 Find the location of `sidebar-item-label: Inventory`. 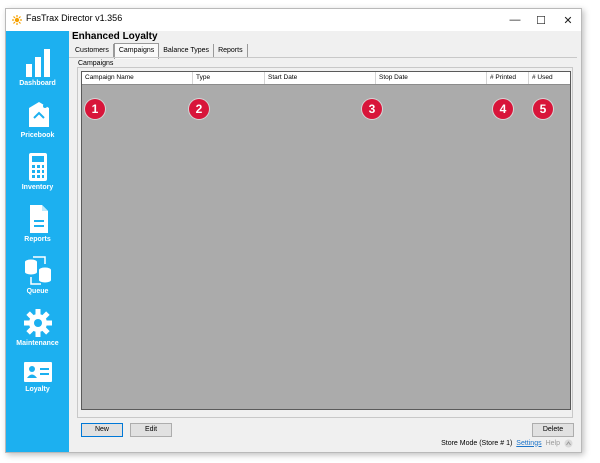

sidebar-item-label: Inventory is located at coordinates (37, 187).